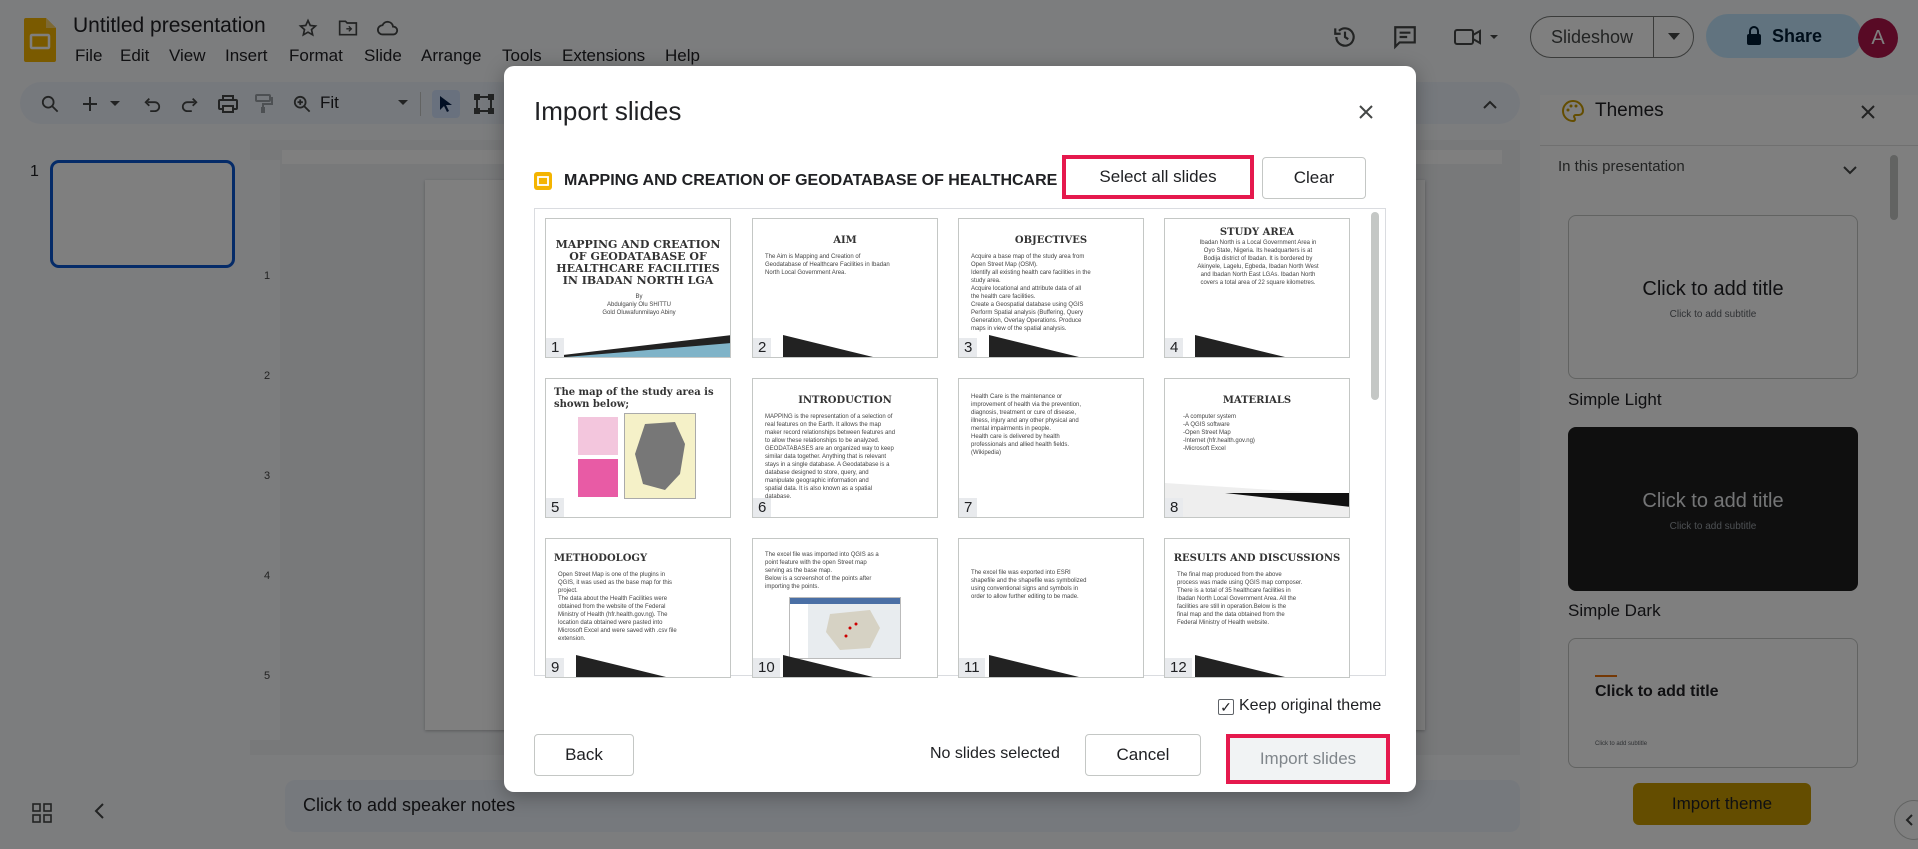 This screenshot has width=1918, height=849. What do you see at coordinates (1174, 507) in the screenshot?
I see `slide-option-number: 8` at bounding box center [1174, 507].